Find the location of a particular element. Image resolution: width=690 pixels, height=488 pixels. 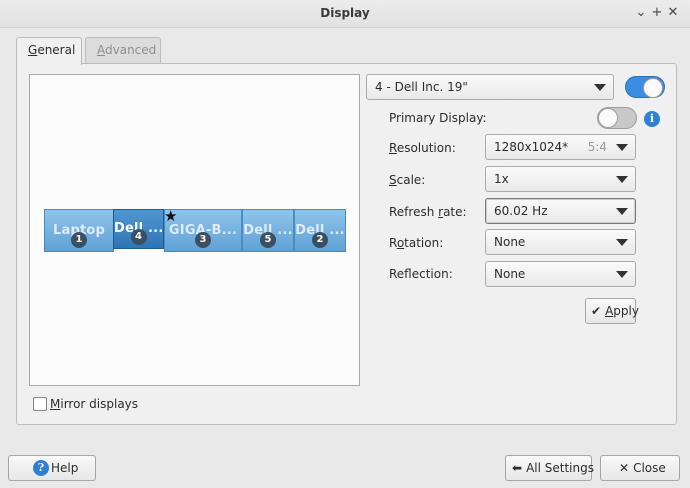

resolution-label: Resolution: is located at coordinates (422, 148).